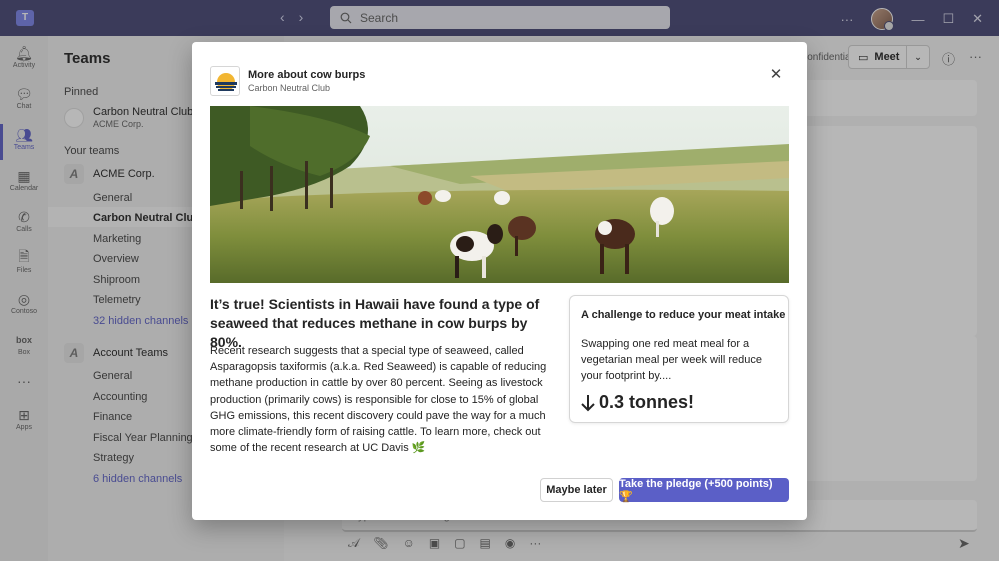 The height and width of the screenshot is (561, 999). I want to click on take-pledge-button: Take the pledge (+500 points) 🏆, so click(704, 490).